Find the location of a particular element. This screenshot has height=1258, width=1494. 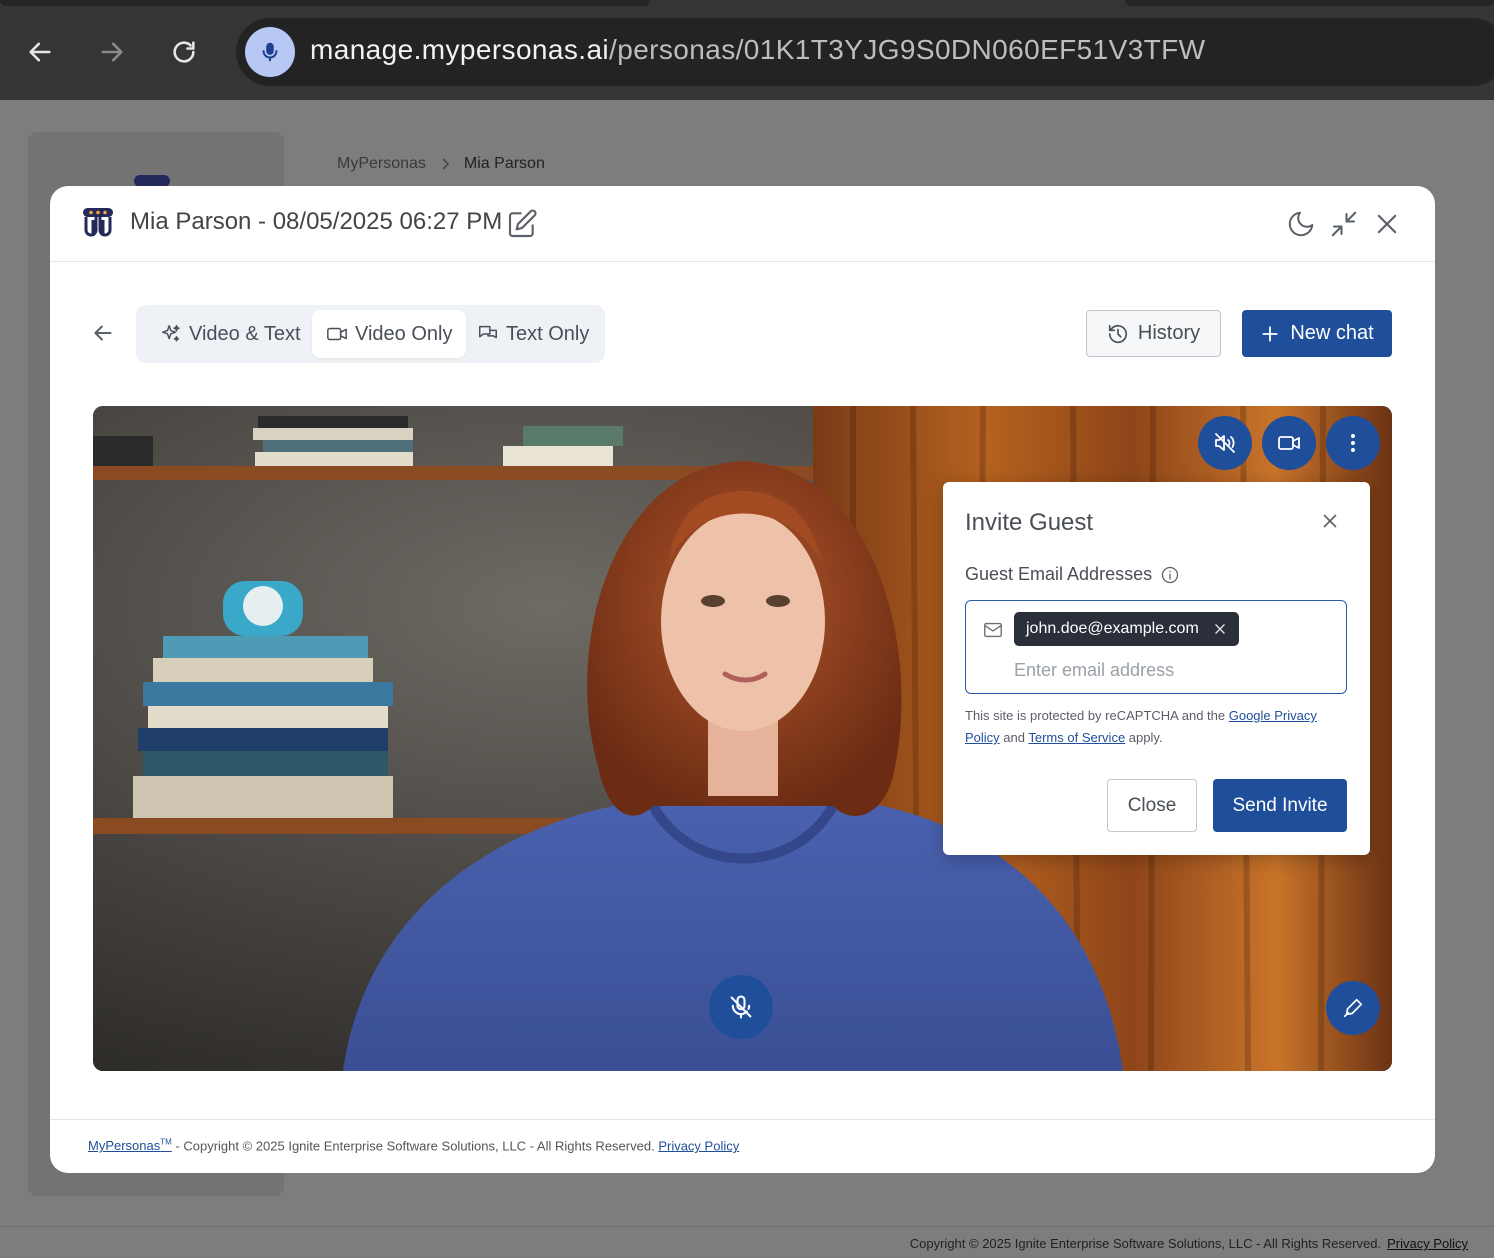

mypersonas-link: MyPersonasTM is located at coordinates (130, 1145).